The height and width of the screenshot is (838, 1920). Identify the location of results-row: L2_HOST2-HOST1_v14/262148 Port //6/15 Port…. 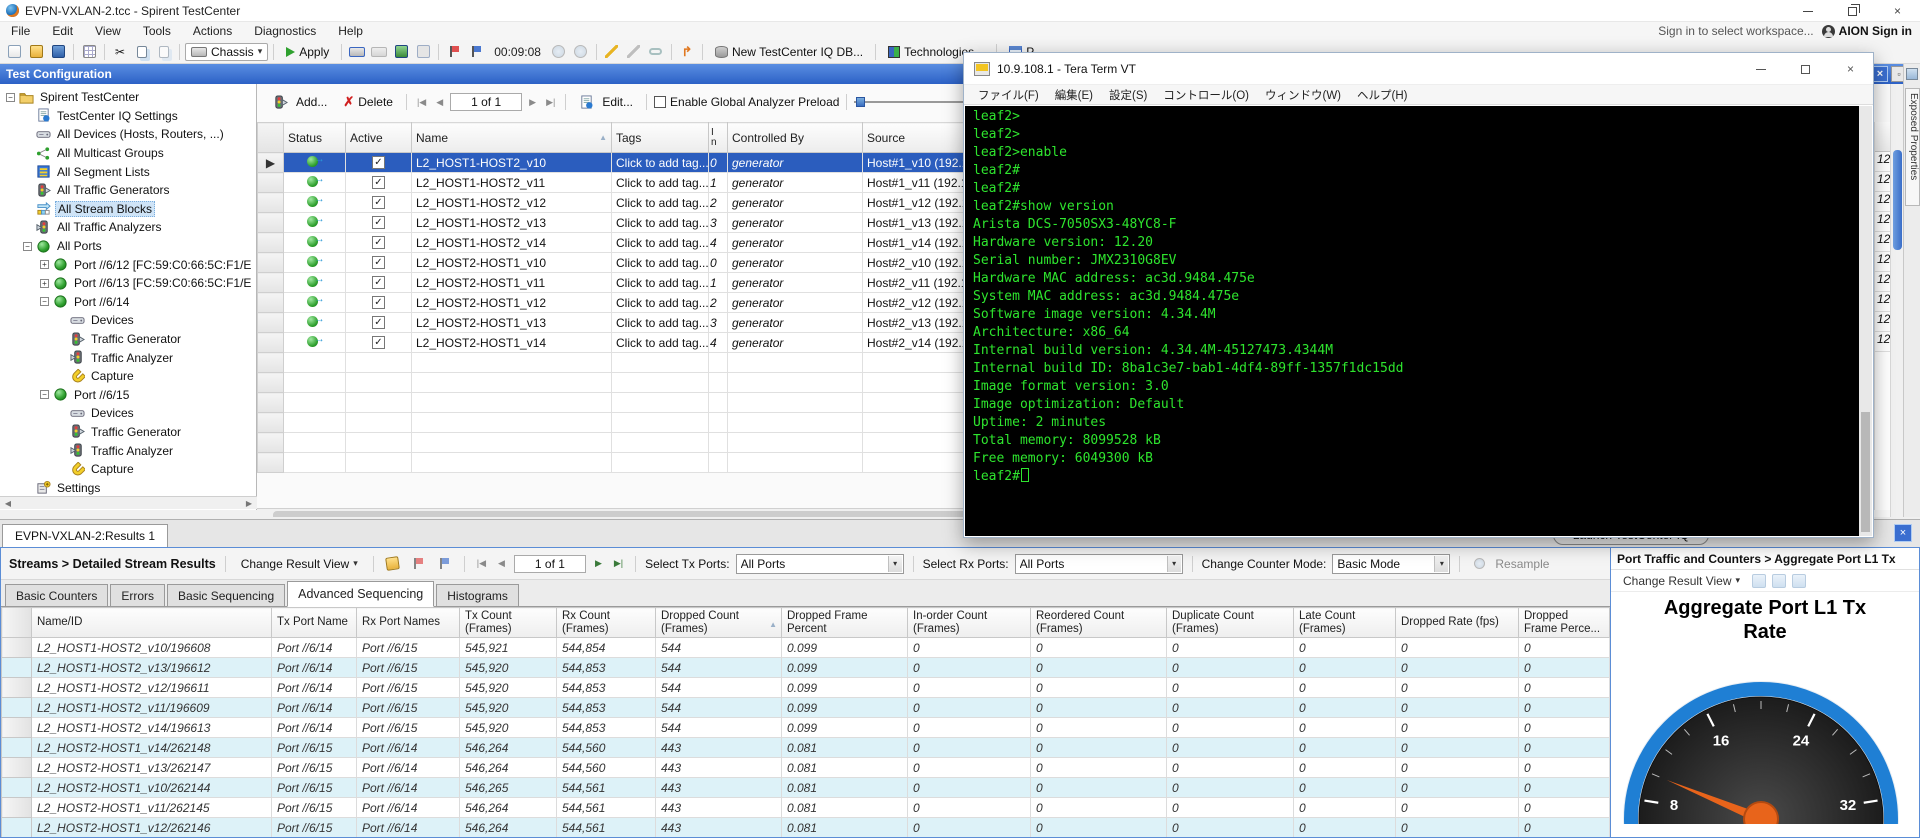
(805, 747).